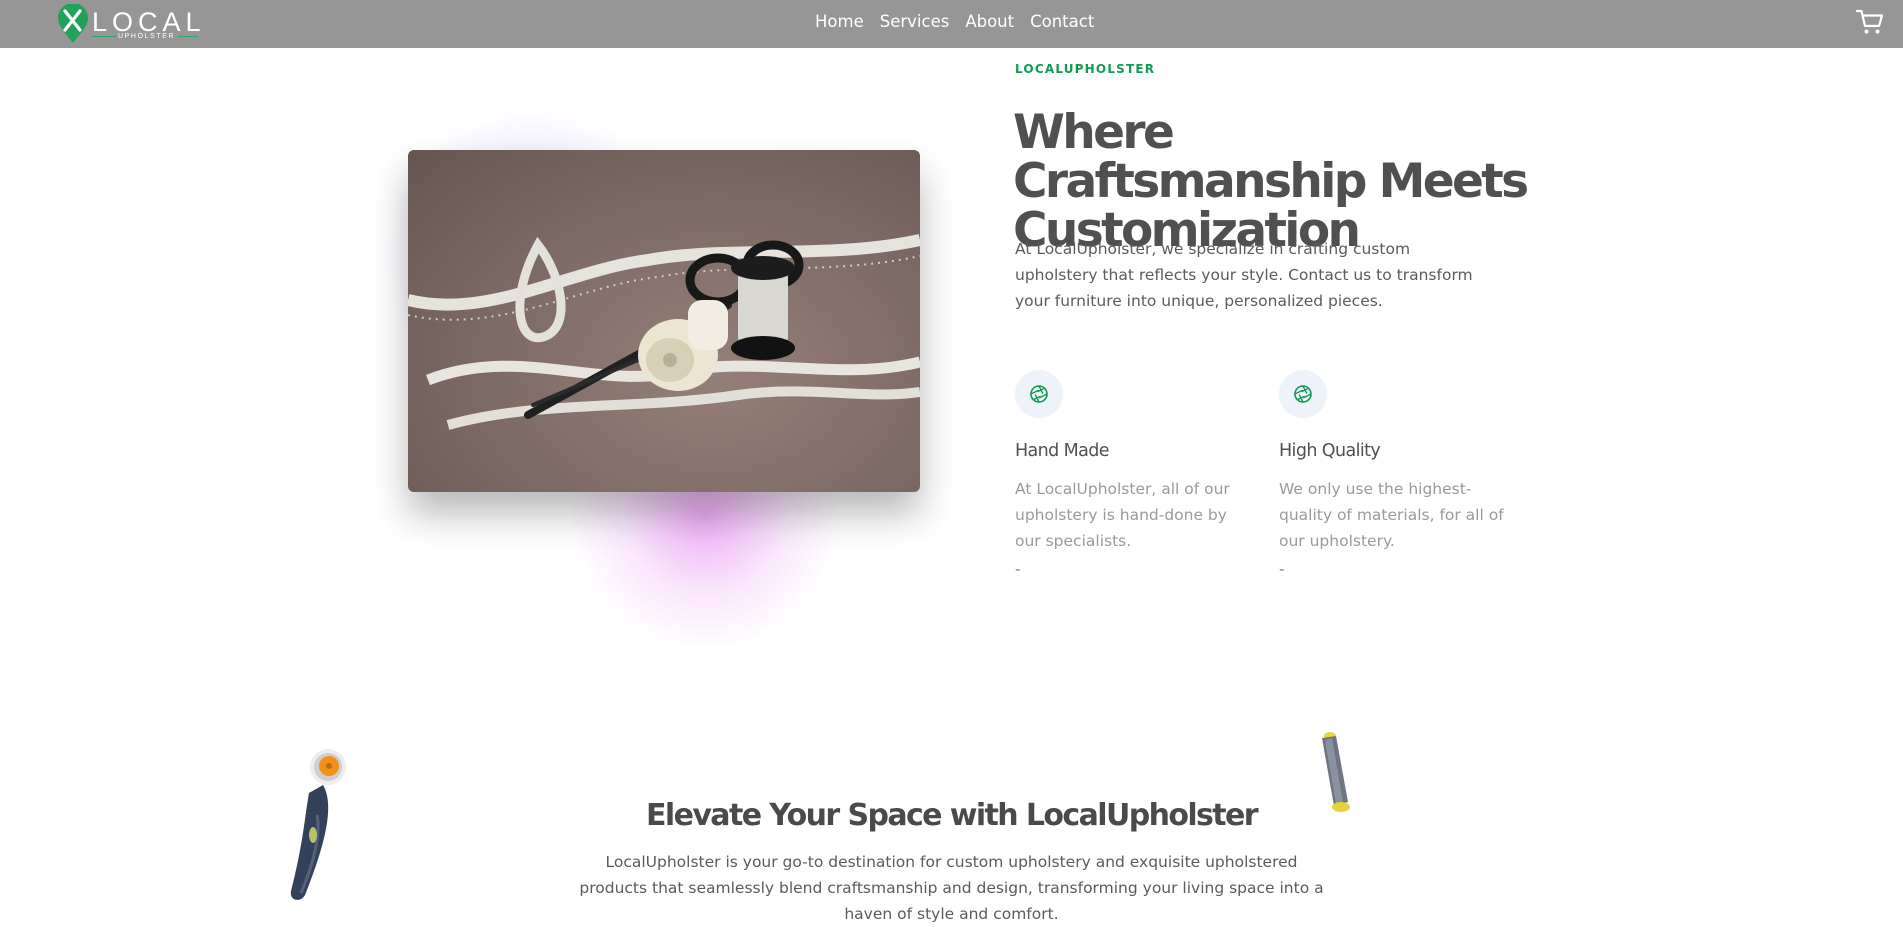  I want to click on site-logo: LOCAL UPHOLSTER, so click(131, 24).